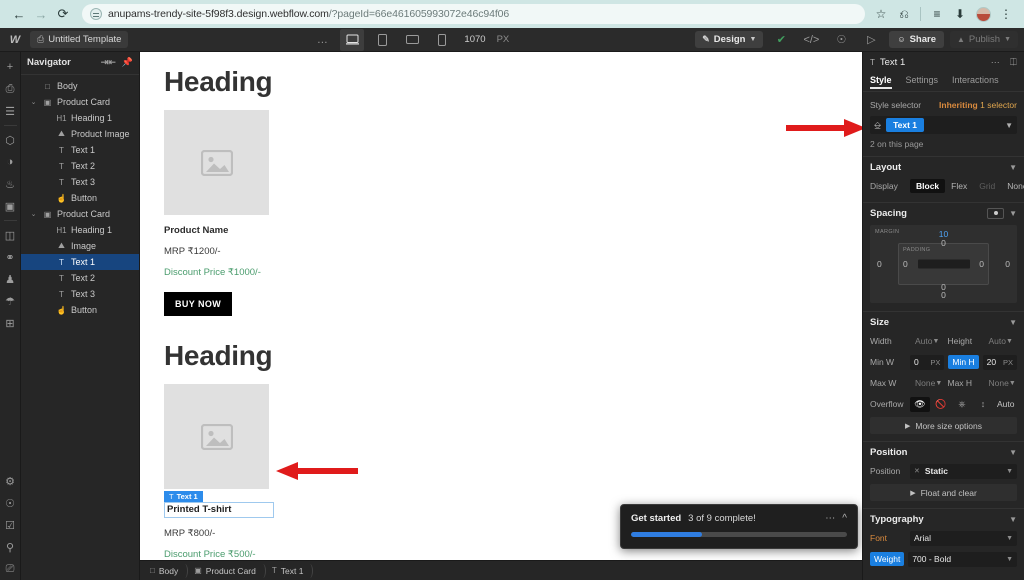 Image resolution: width=1024 pixels, height=580 pixels. What do you see at coordinates (80, 230) in the screenshot?
I see `navigator-item-heading-1-9: H1 Heading 1` at bounding box center [80, 230].